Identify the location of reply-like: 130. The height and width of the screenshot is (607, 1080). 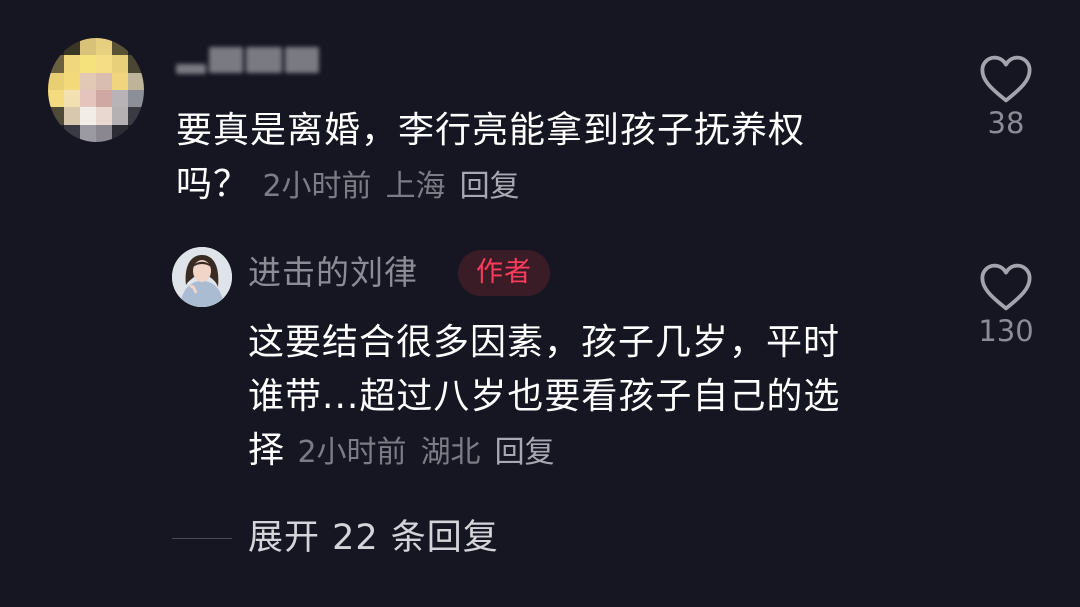
(1006, 305).